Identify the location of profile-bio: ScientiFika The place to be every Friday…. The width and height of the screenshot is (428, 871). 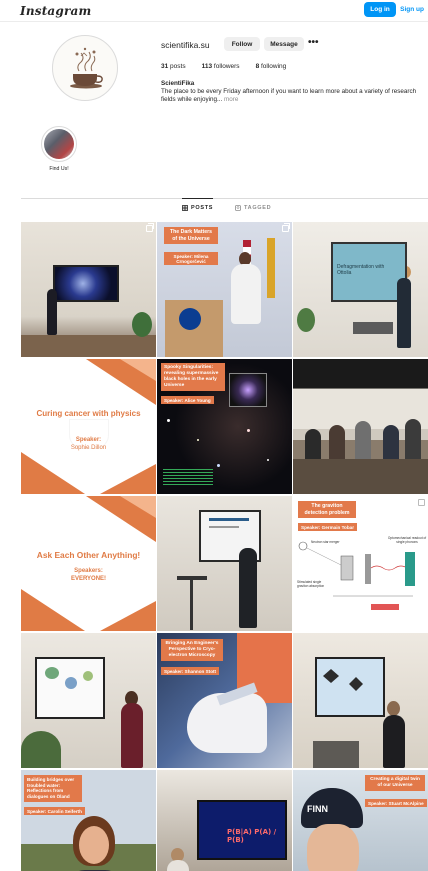
(292, 92).